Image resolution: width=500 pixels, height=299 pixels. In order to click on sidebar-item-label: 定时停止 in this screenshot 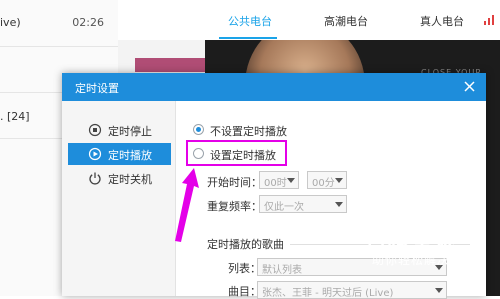, I will do `click(130, 131)`.